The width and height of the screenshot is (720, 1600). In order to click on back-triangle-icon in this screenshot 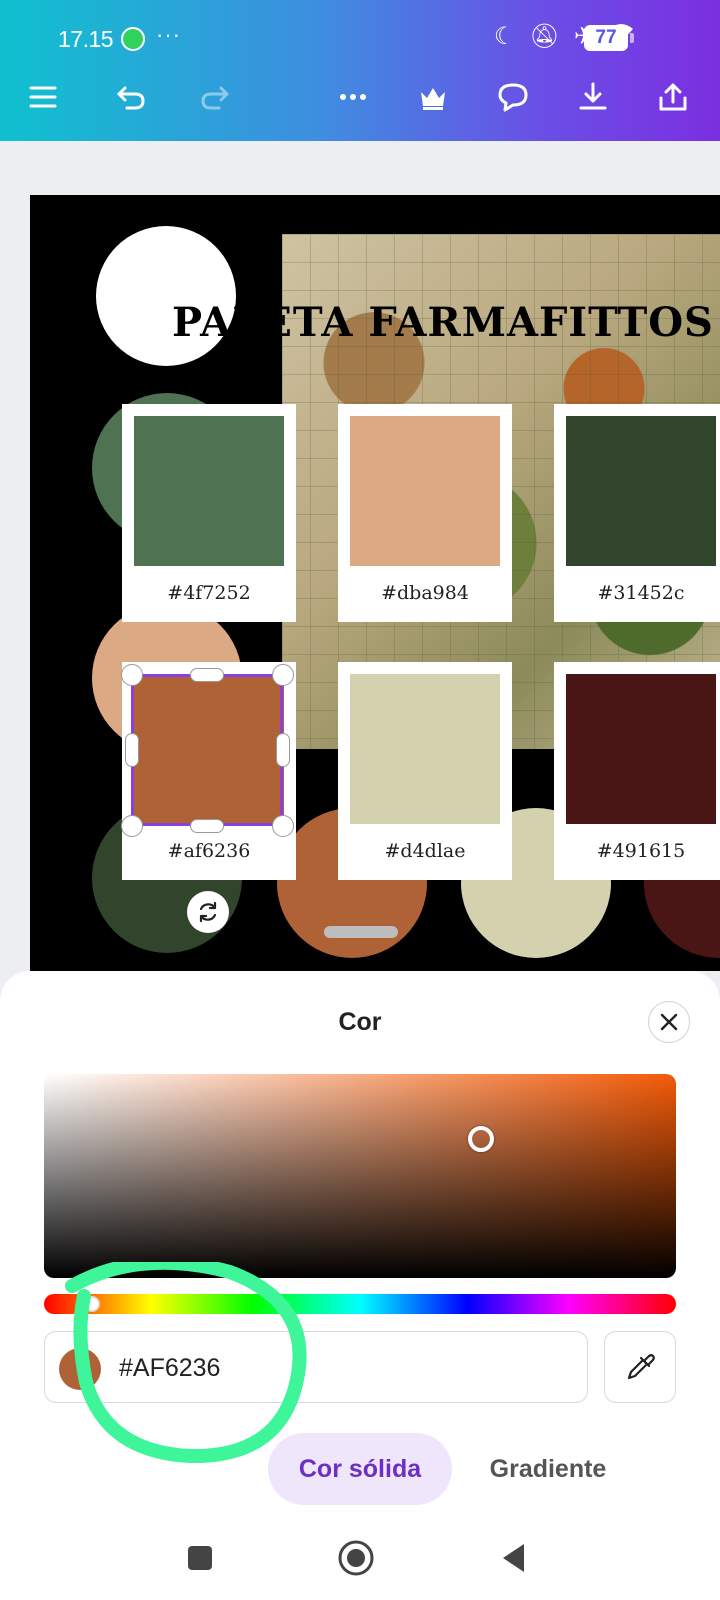, I will do `click(513, 1558)`.